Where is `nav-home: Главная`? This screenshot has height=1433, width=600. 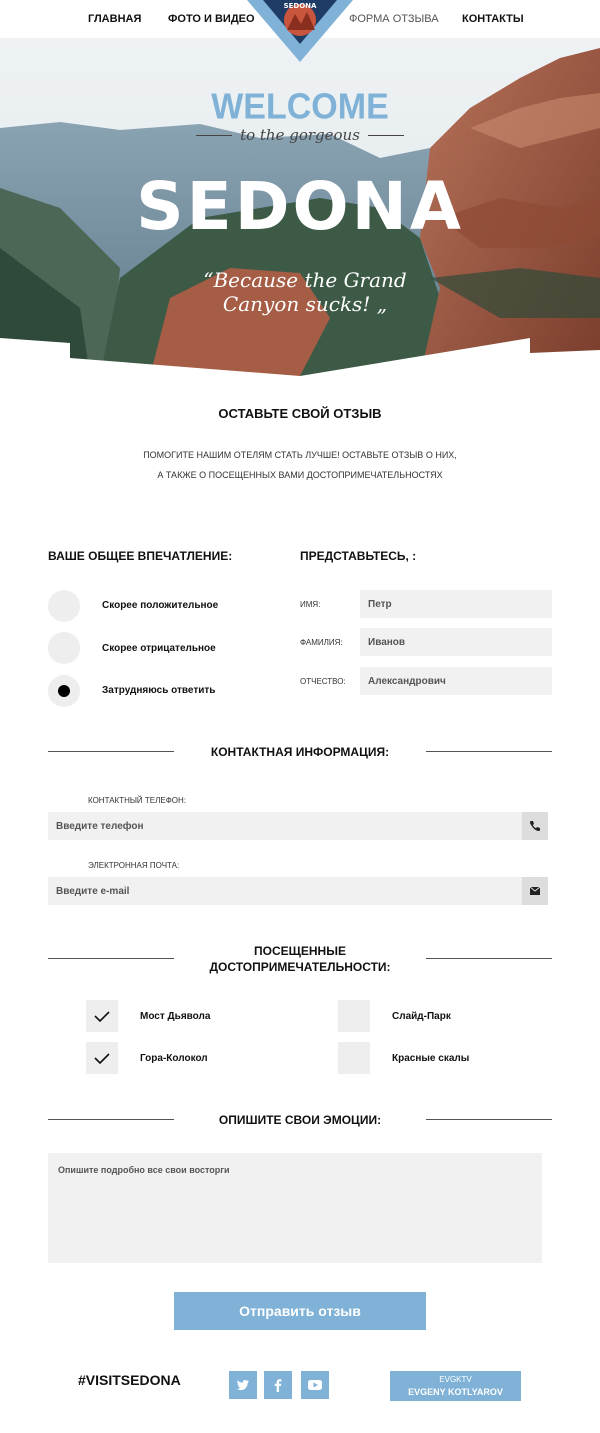 nav-home: Главная is located at coordinates (114, 19).